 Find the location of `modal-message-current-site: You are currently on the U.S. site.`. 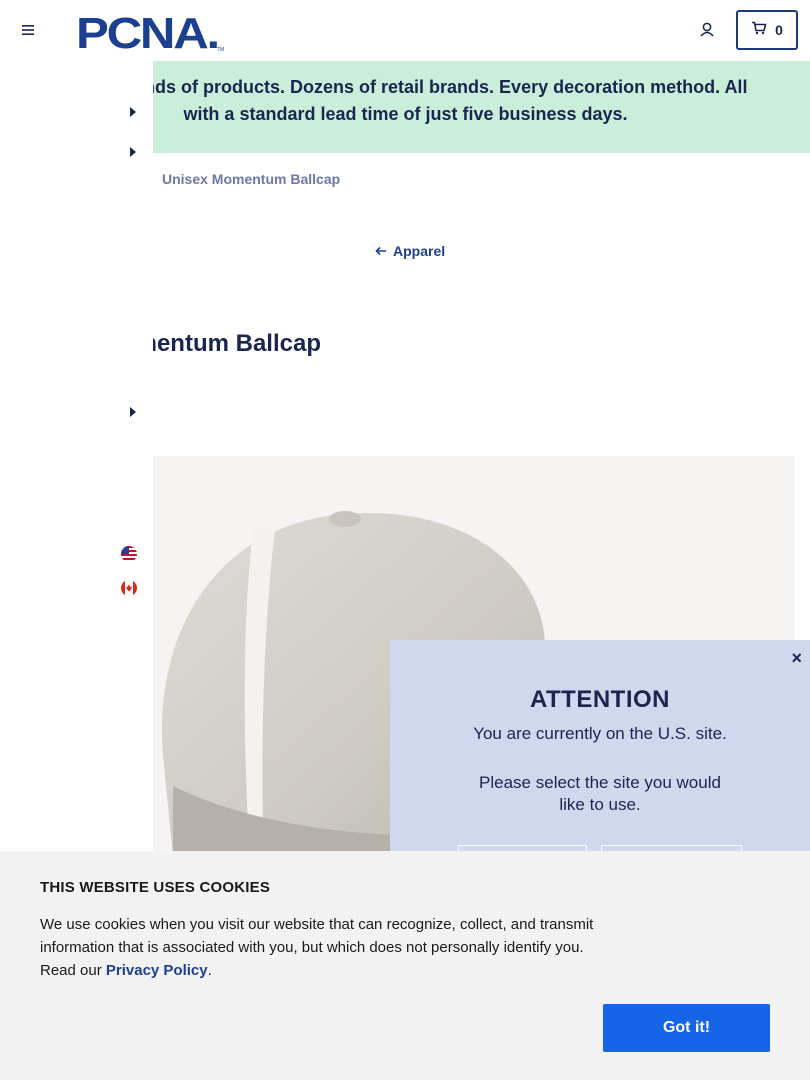

modal-message-current-site: You are currently on the U.S. site. is located at coordinates (600, 733).